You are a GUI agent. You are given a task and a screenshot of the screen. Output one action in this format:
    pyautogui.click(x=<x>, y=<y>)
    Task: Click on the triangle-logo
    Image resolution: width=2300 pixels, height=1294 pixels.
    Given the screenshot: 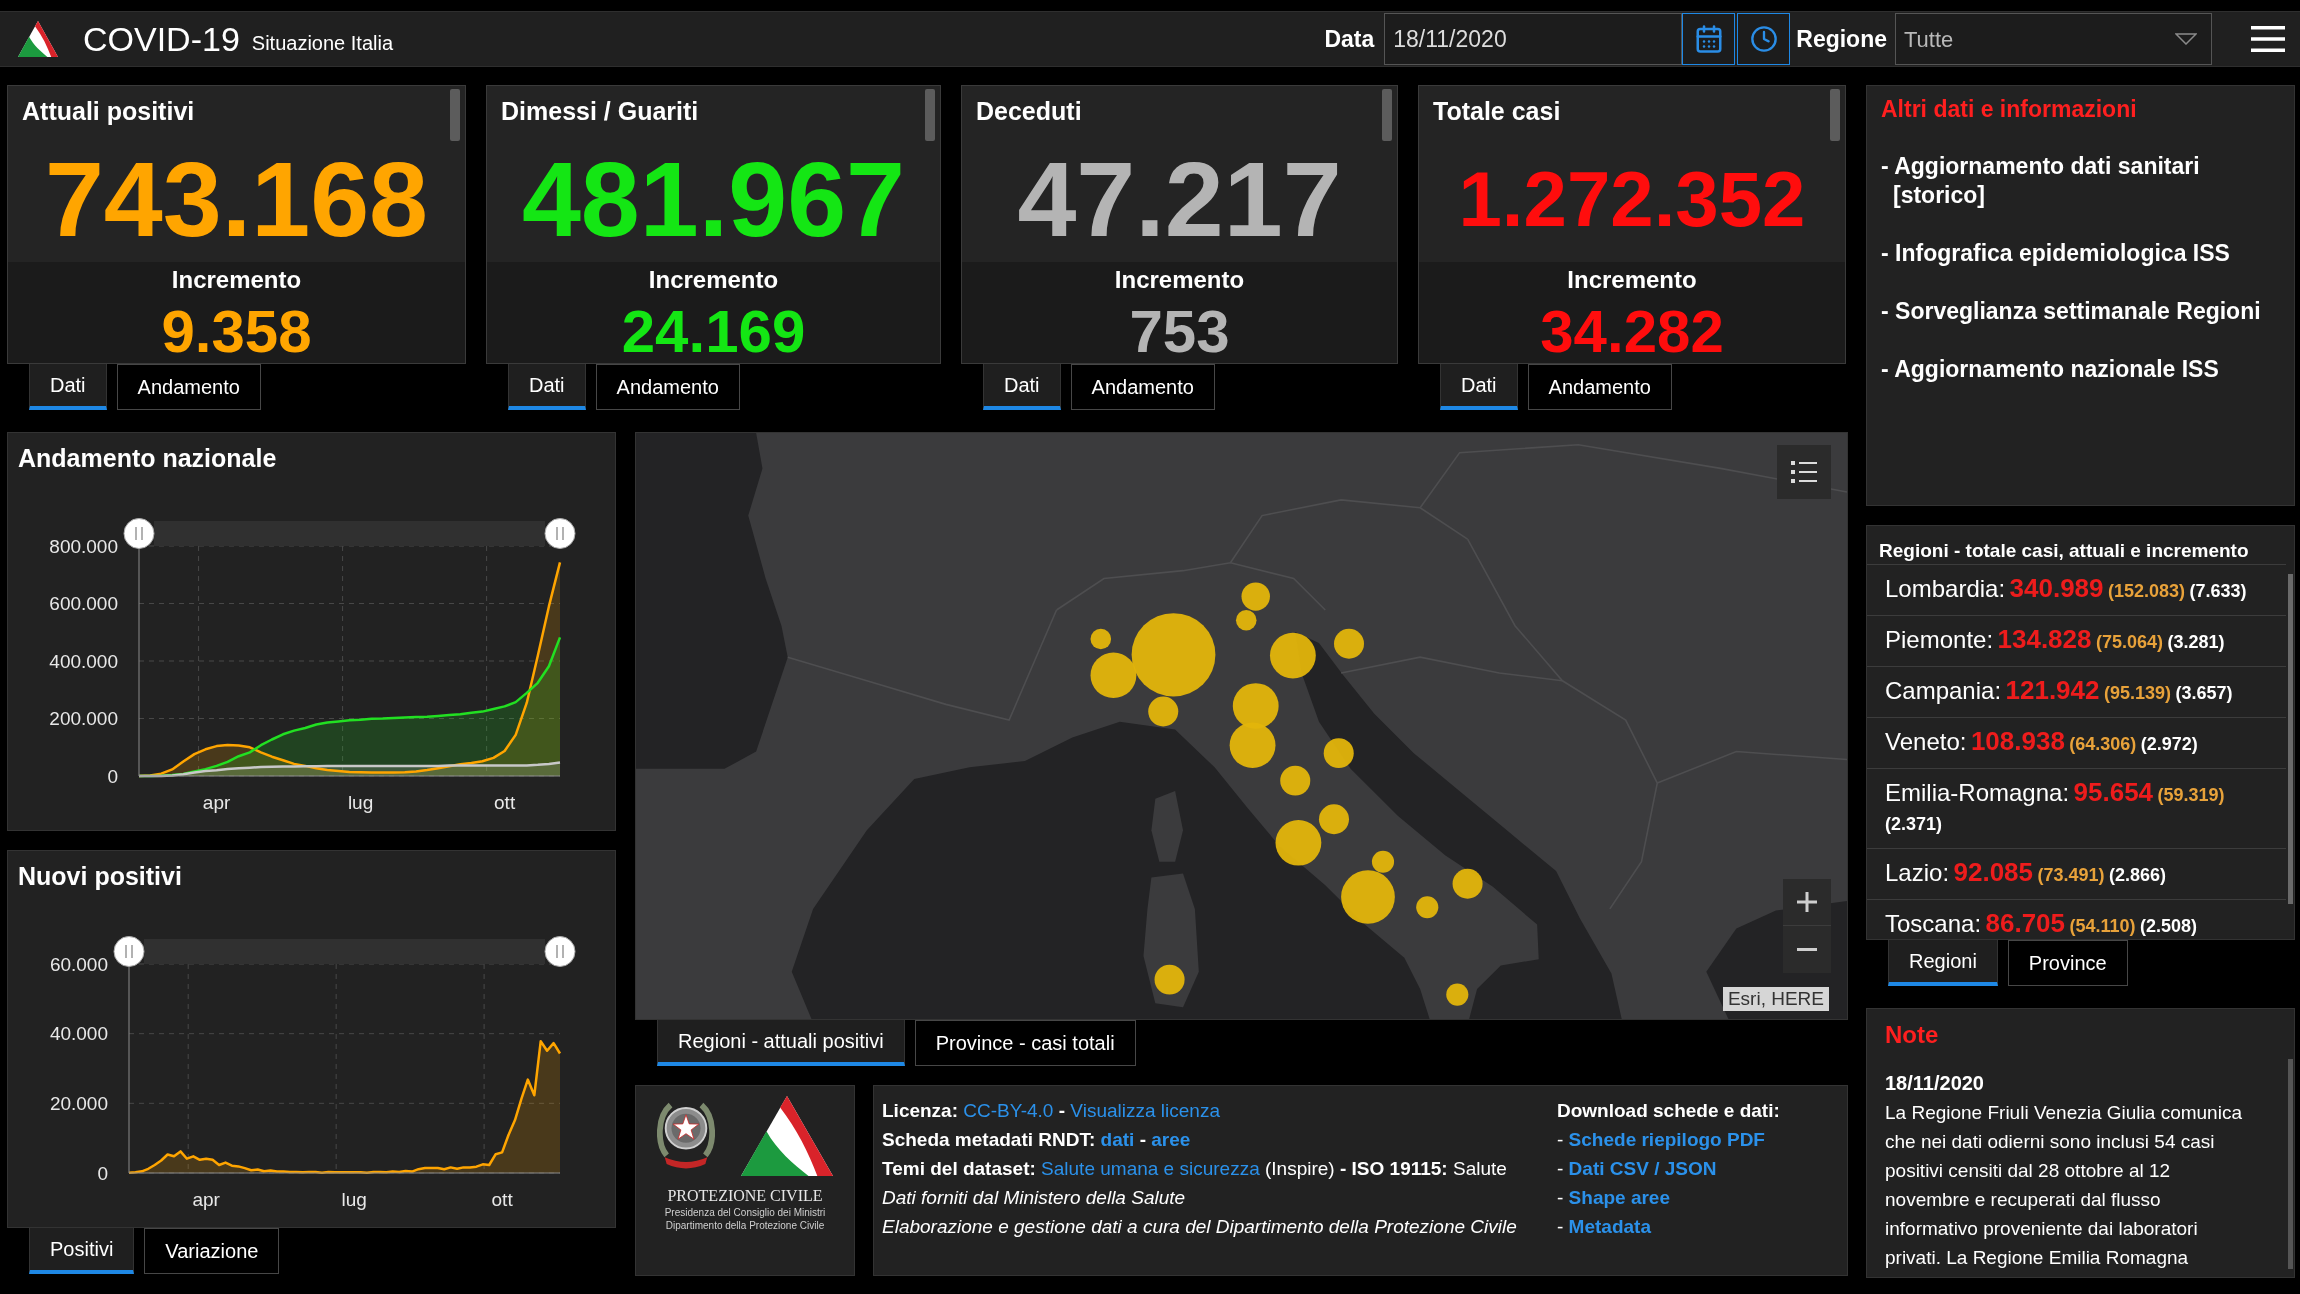 What is the action you would take?
    pyautogui.click(x=38, y=39)
    